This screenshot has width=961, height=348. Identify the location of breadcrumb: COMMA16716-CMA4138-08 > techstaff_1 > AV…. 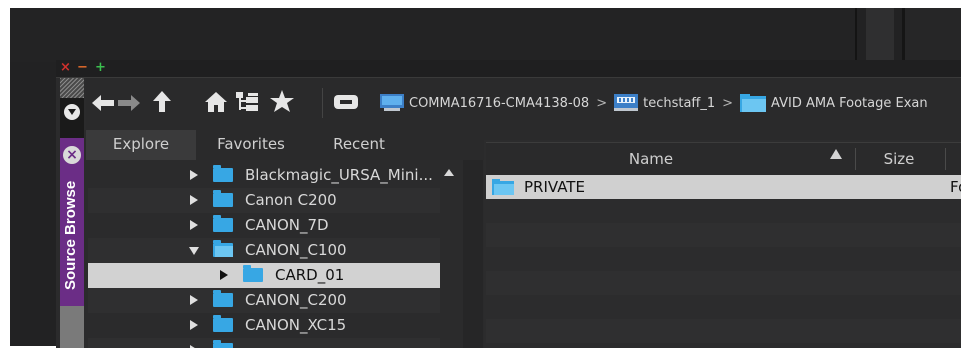
(654, 103).